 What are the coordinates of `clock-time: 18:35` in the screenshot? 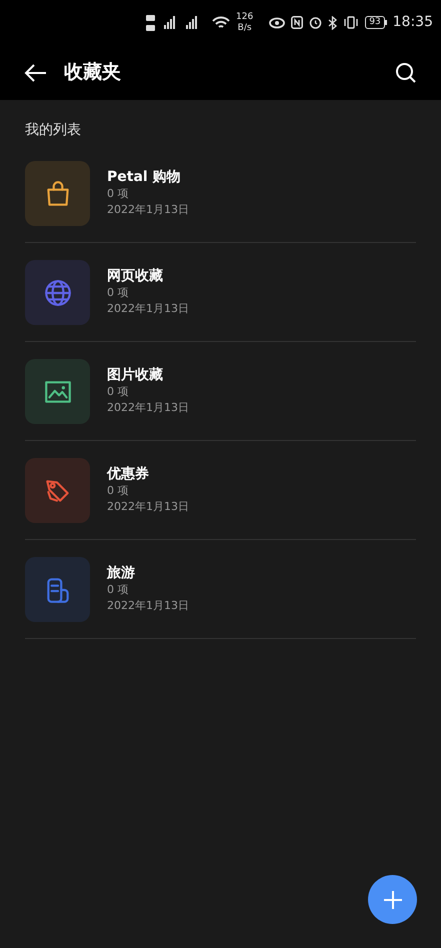 It's located at (412, 22).